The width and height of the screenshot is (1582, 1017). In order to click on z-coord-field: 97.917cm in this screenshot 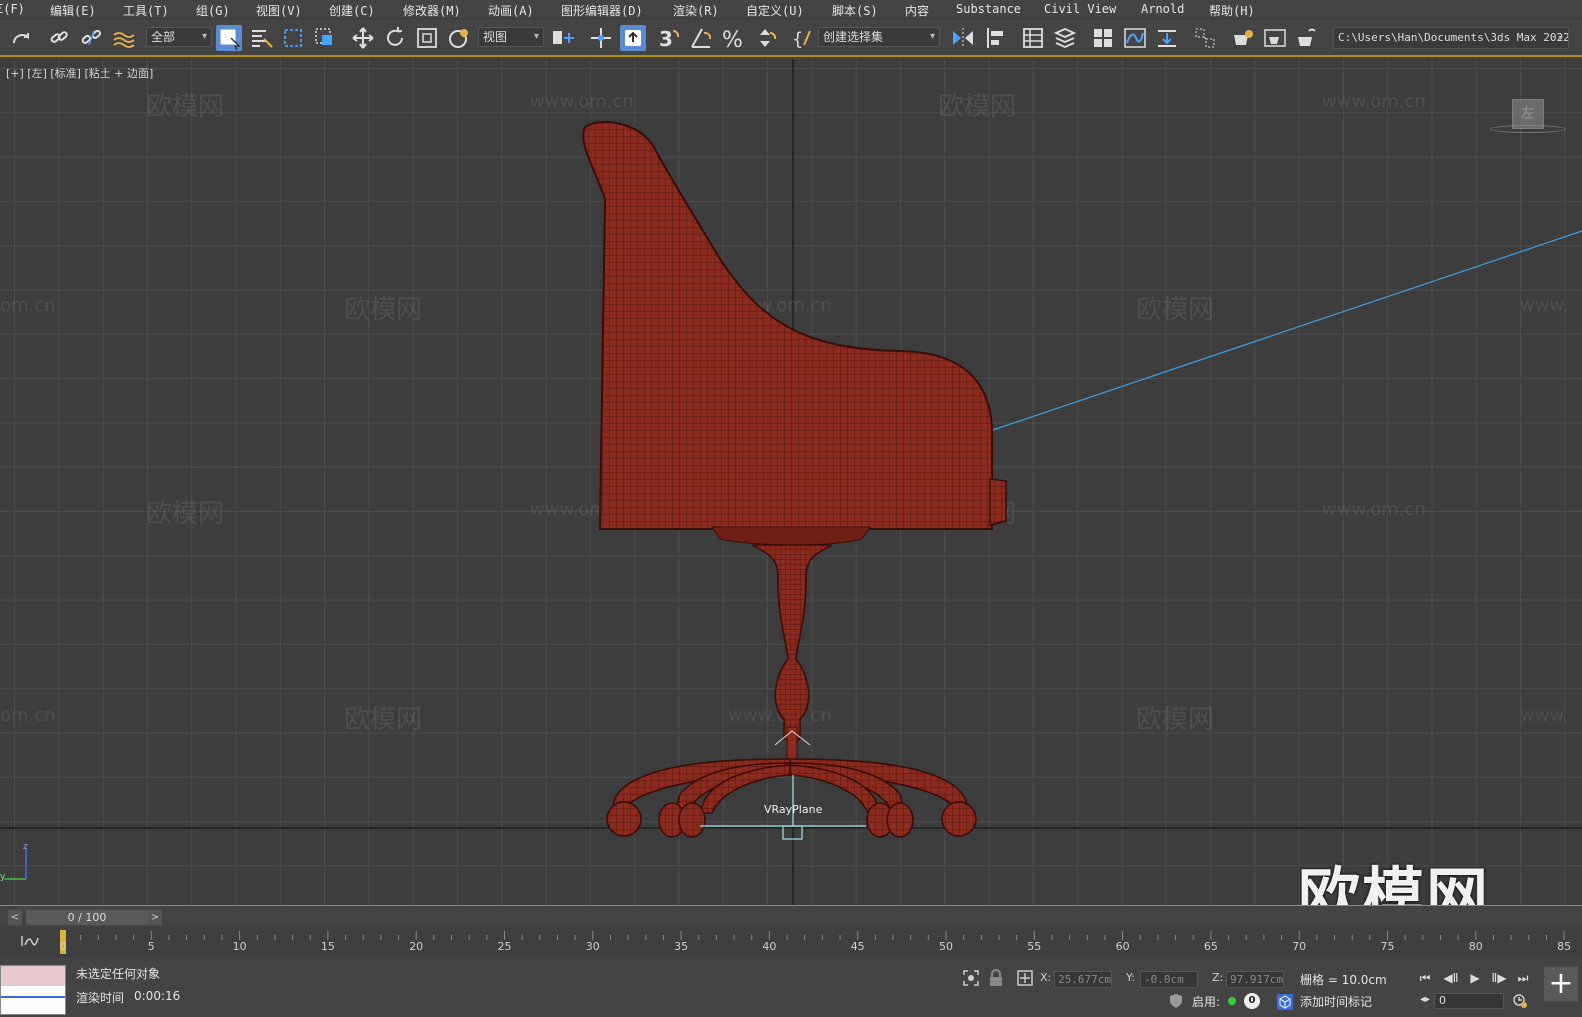, I will do `click(1255, 979)`.